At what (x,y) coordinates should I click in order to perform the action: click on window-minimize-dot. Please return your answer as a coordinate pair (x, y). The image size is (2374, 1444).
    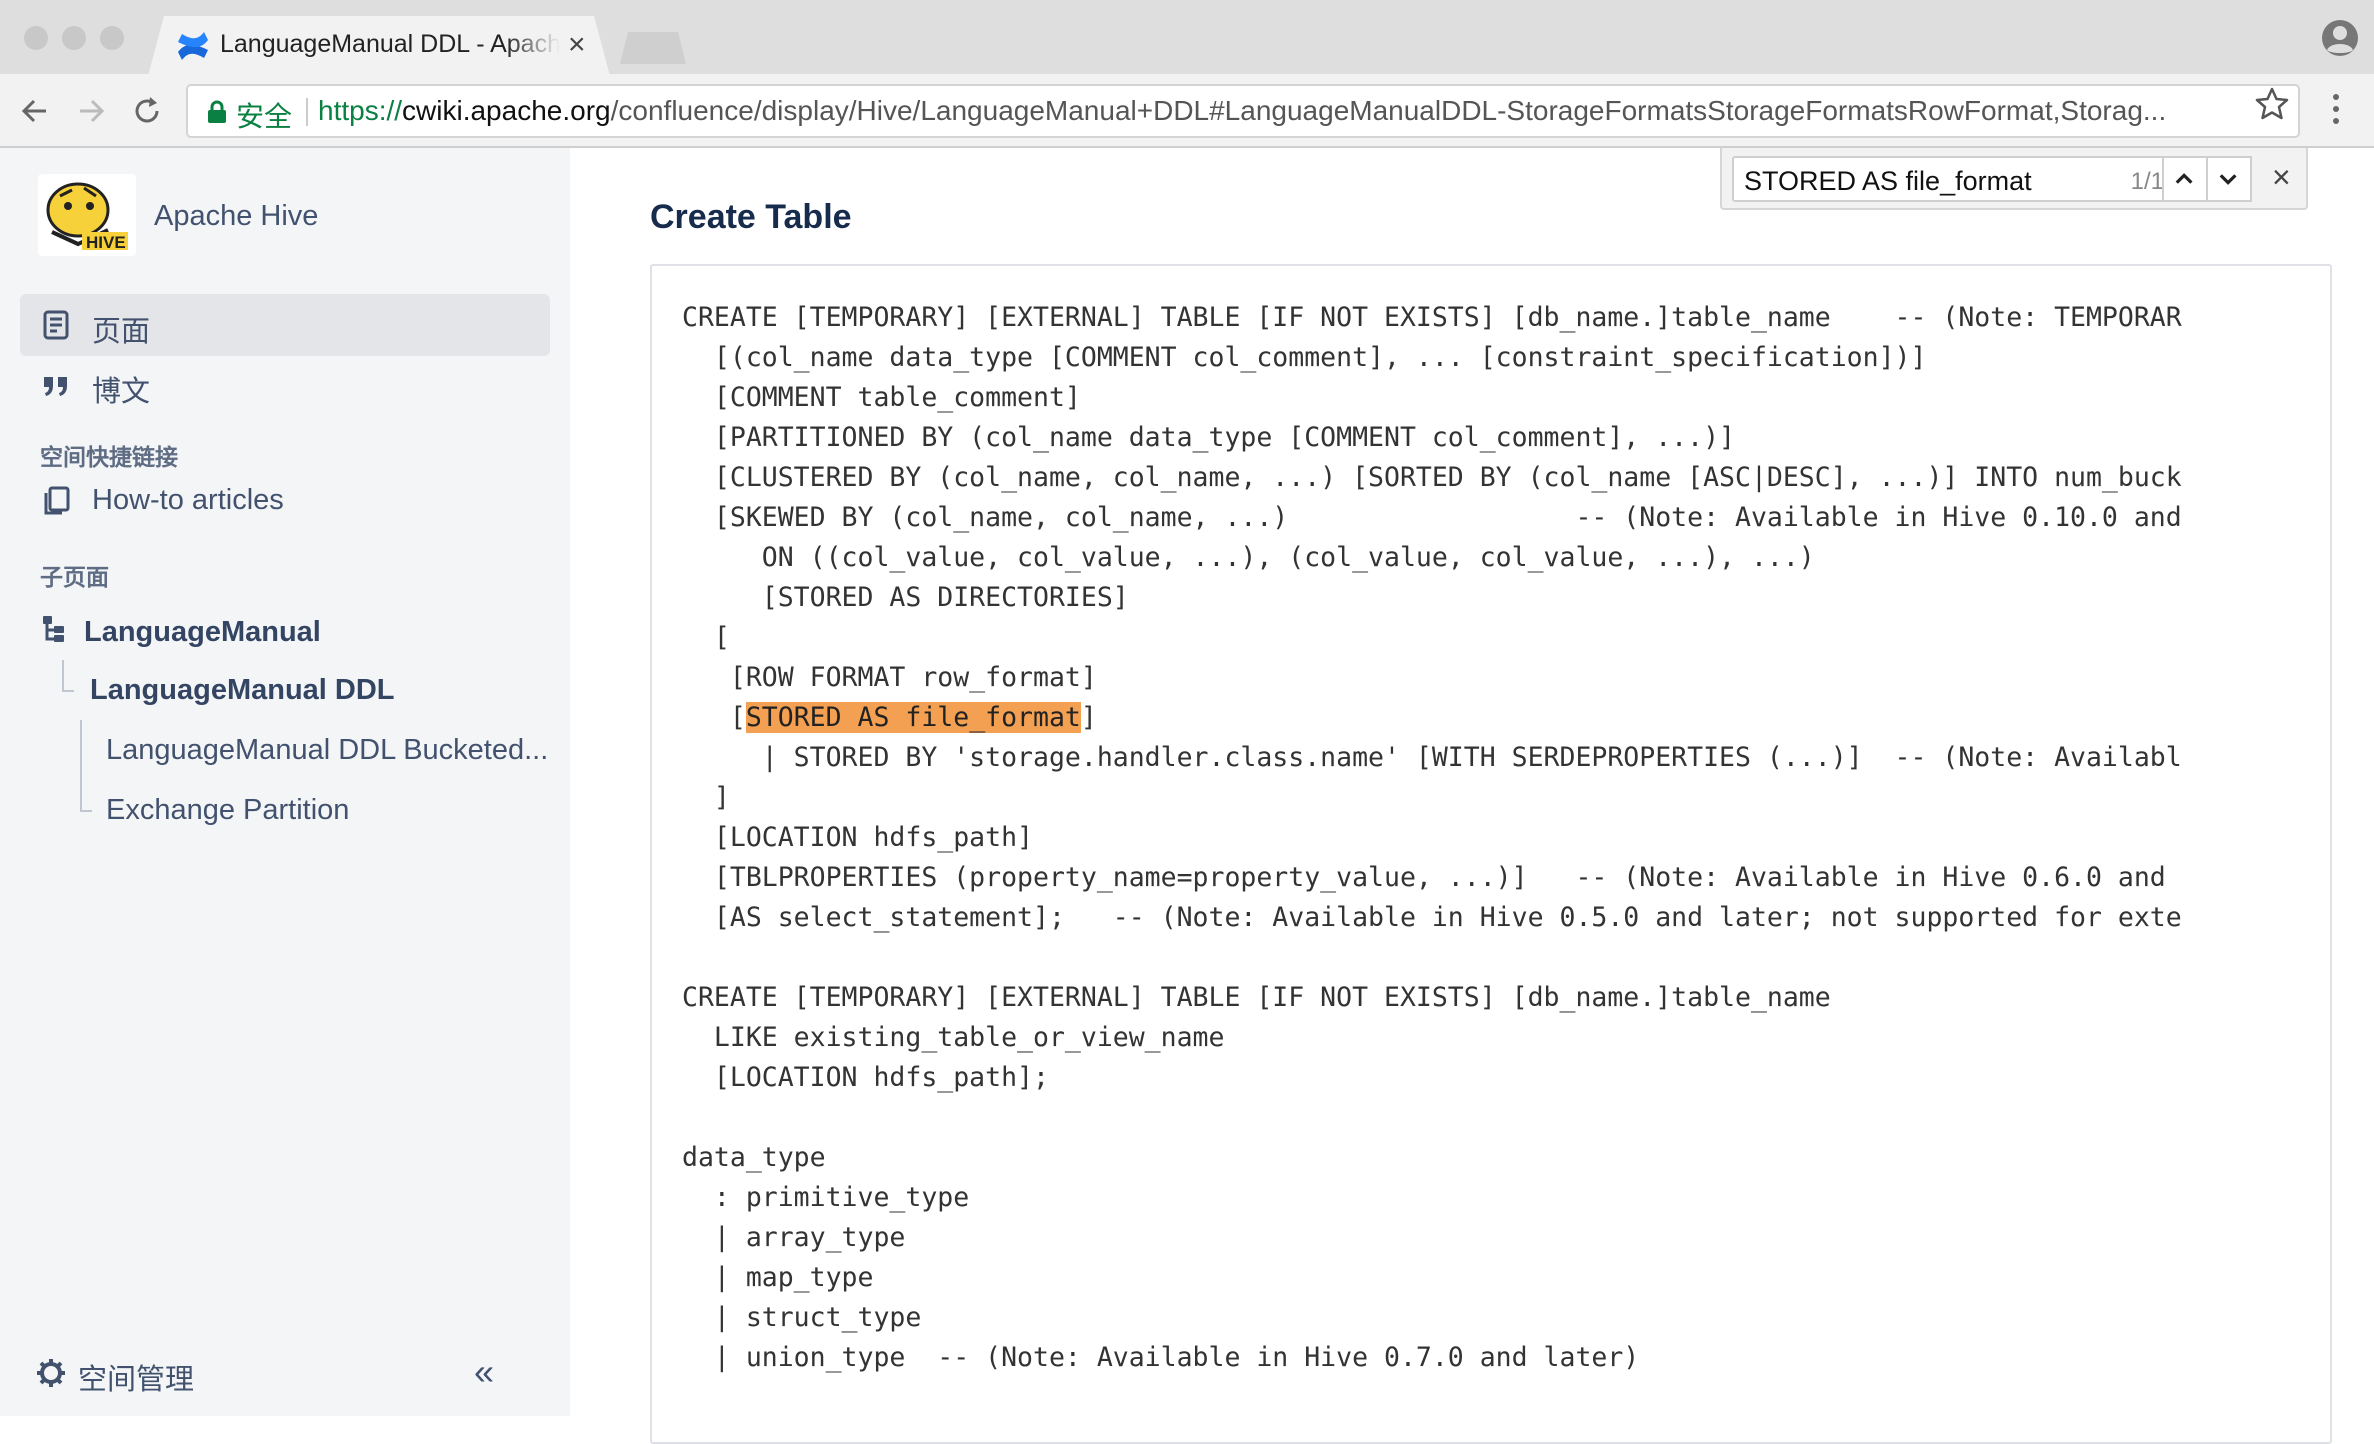
    Looking at the image, I should click on (74, 38).